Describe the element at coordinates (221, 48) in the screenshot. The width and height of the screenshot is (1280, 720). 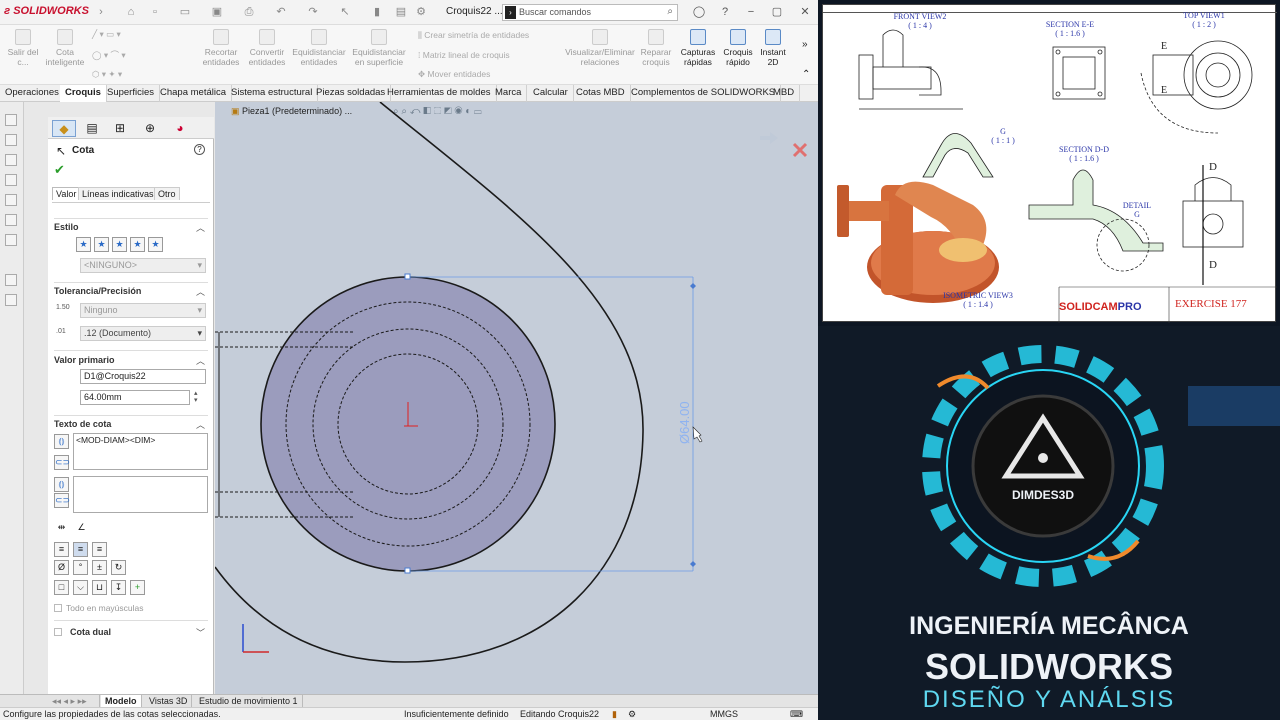
I see `trim-entities-button: Recortar entidades` at that location.